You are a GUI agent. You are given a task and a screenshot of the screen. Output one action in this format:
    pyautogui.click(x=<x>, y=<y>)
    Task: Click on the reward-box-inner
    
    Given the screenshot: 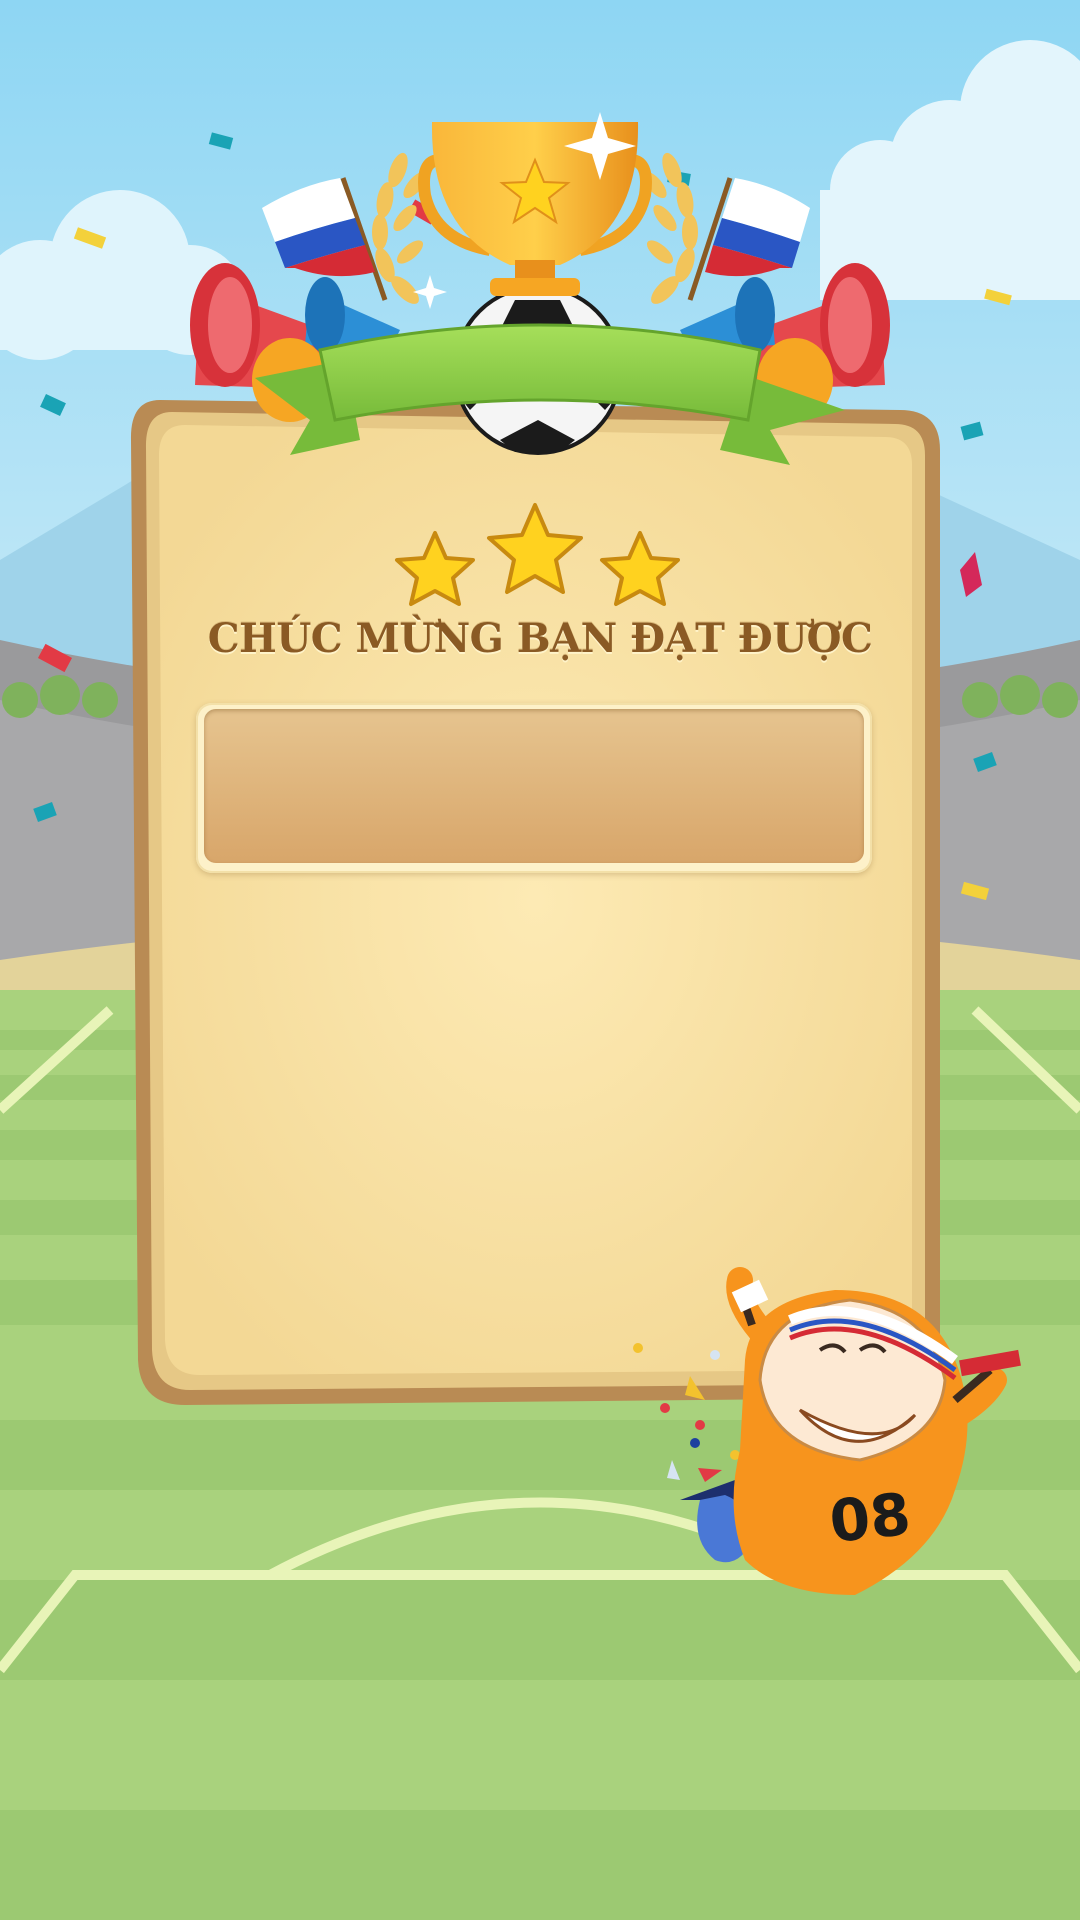 What is the action you would take?
    pyautogui.click(x=534, y=786)
    